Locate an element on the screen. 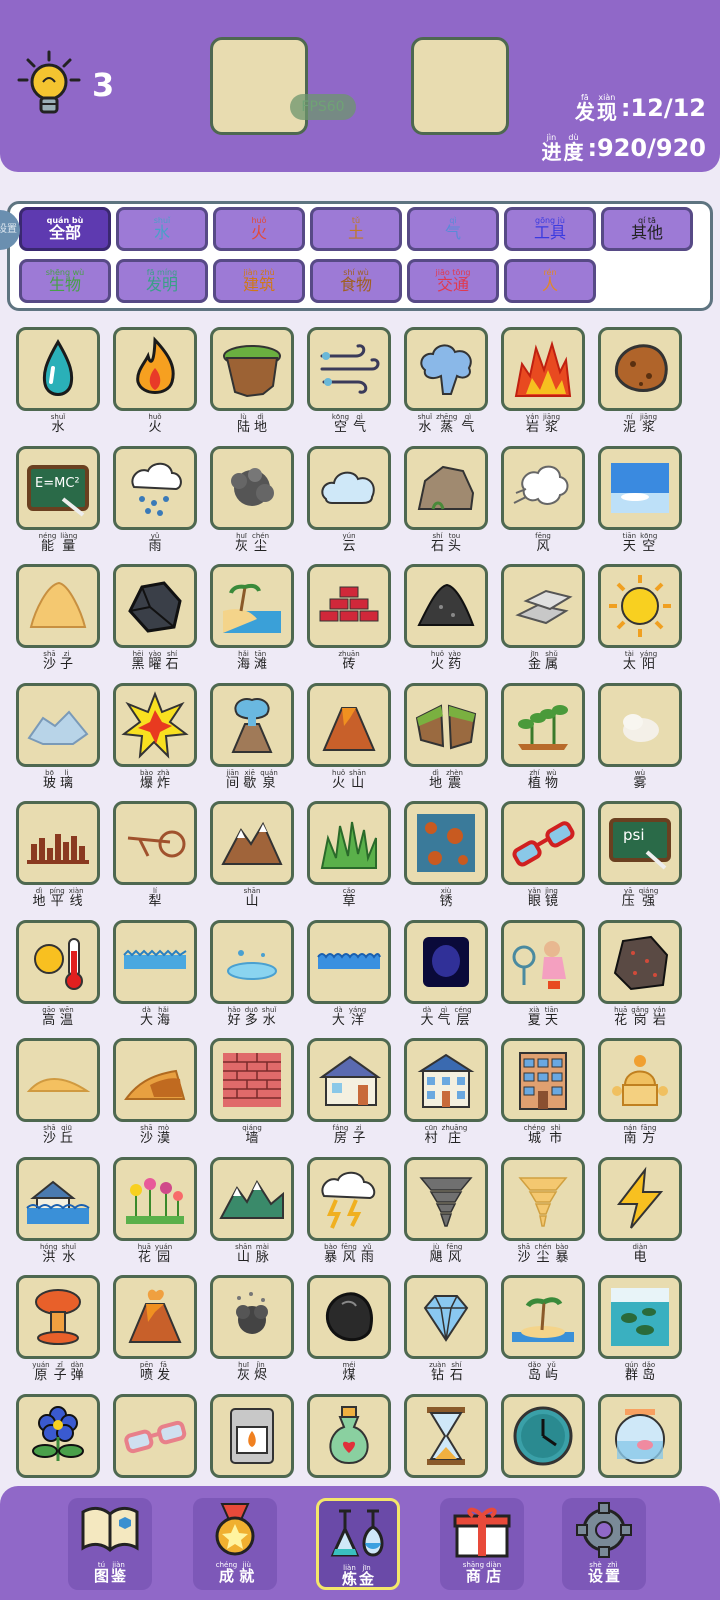 This screenshot has height=1600, width=720. sunglasses-icon is located at coordinates (155, 1435).